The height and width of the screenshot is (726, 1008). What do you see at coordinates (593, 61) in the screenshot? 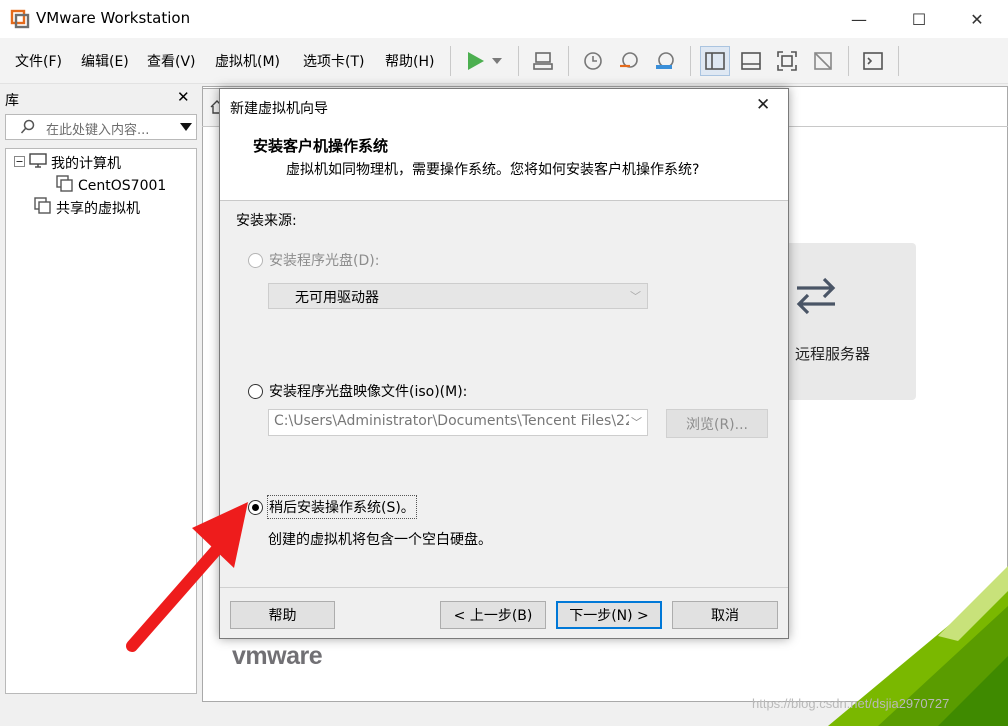
I see `snapshot-icon` at bounding box center [593, 61].